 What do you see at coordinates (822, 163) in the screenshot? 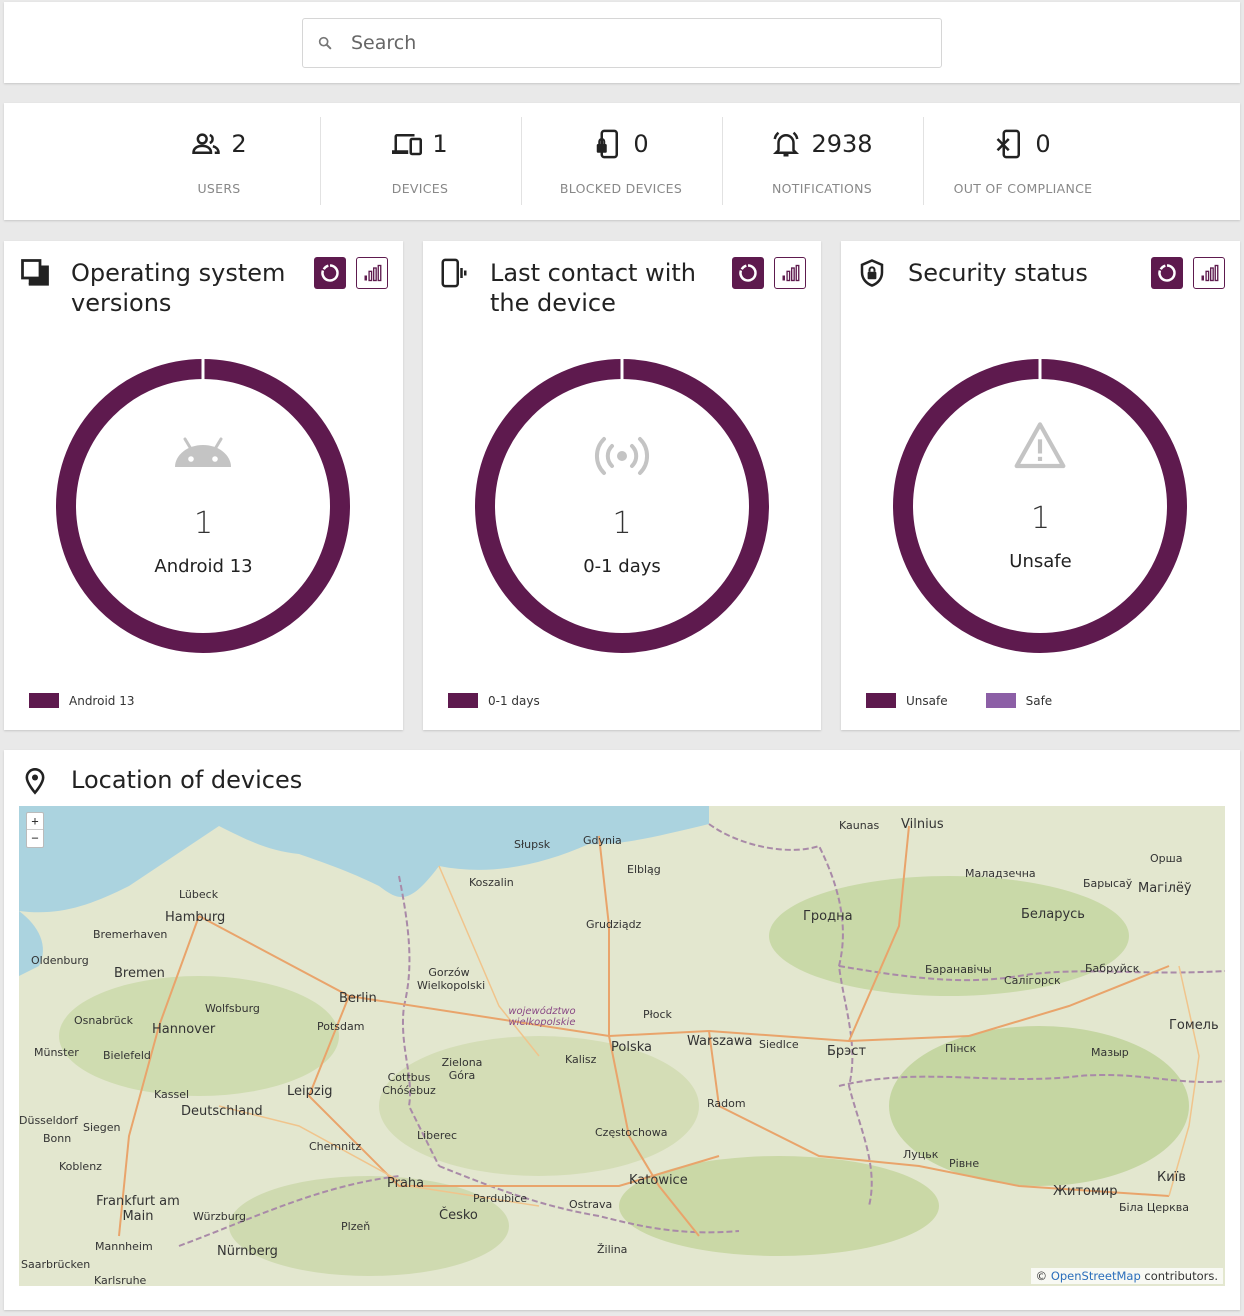
I see `stat-notifications: 2938 NOTIFICATIONS` at bounding box center [822, 163].